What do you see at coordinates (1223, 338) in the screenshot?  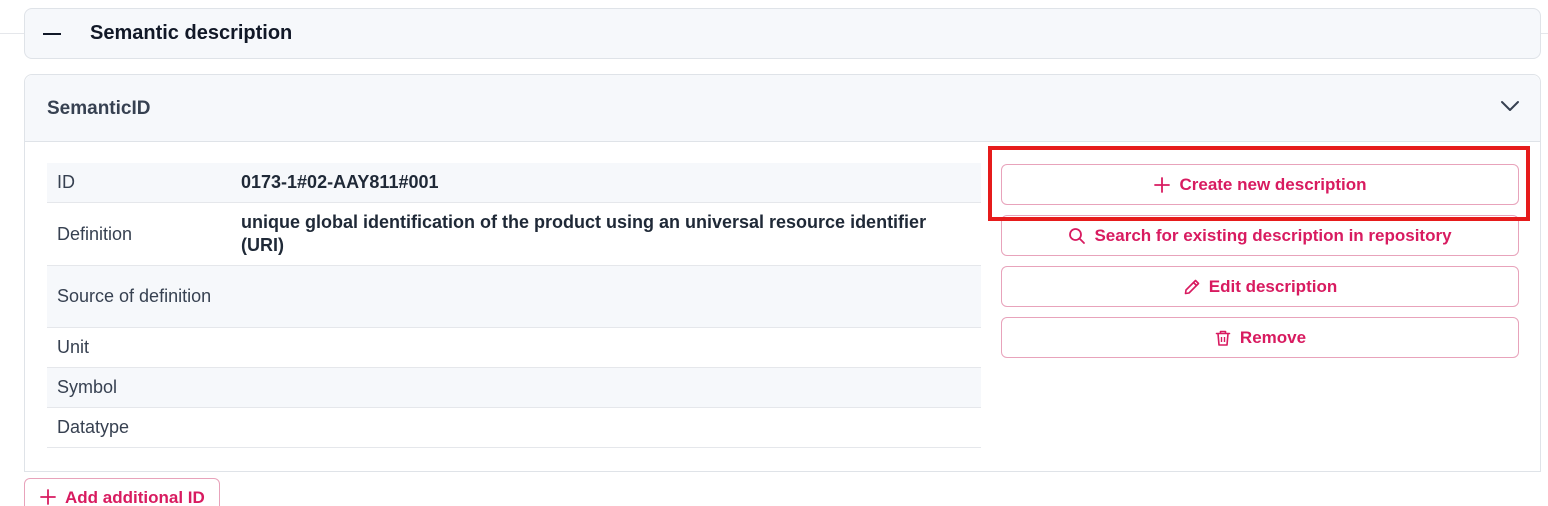 I see `trash-icon` at bounding box center [1223, 338].